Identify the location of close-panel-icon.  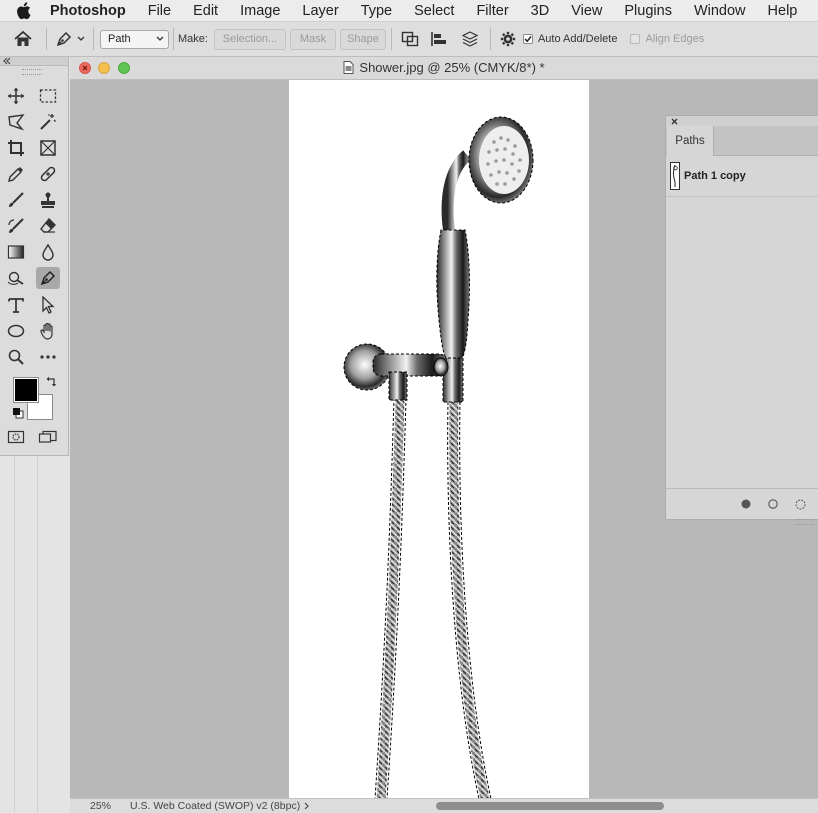
(674, 121).